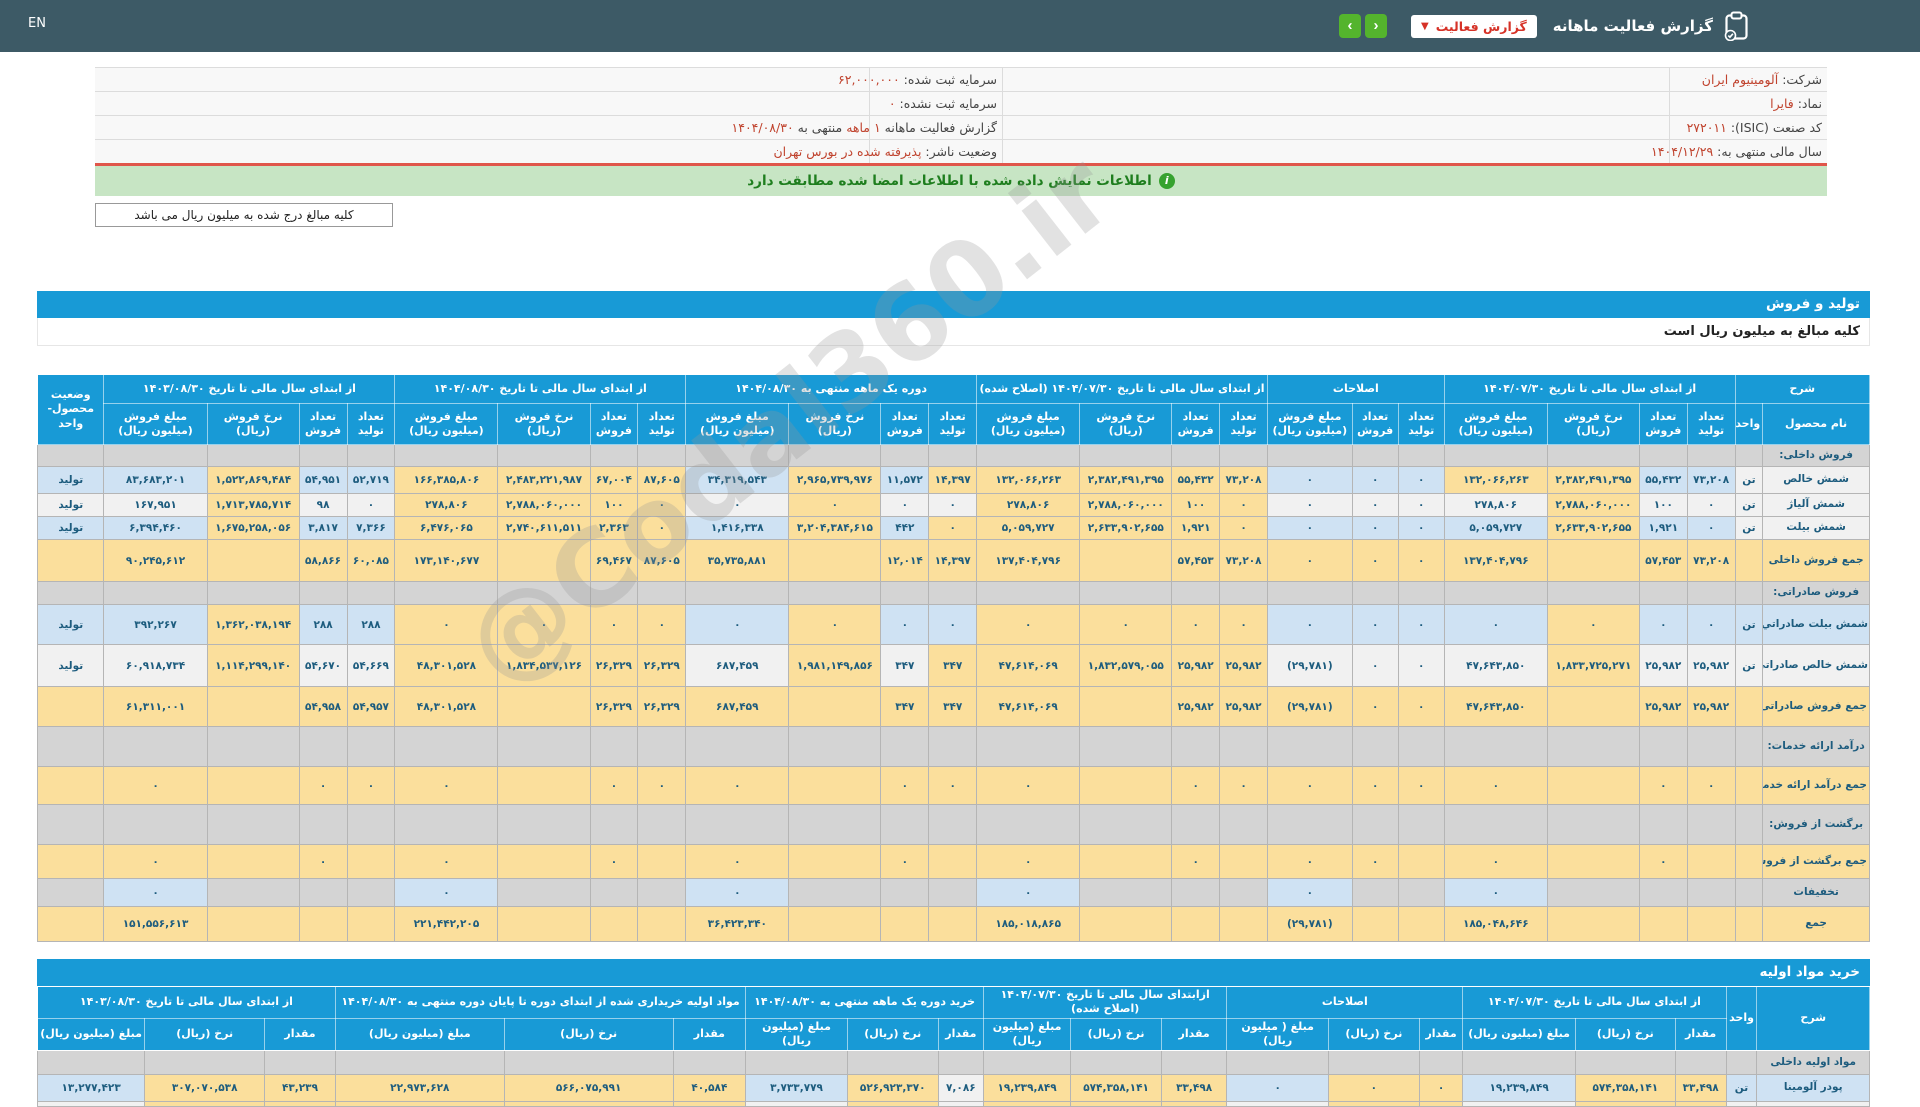 The image size is (1920, 1107). What do you see at coordinates (1375, 26) in the screenshot?
I see `next-report-button: ›` at bounding box center [1375, 26].